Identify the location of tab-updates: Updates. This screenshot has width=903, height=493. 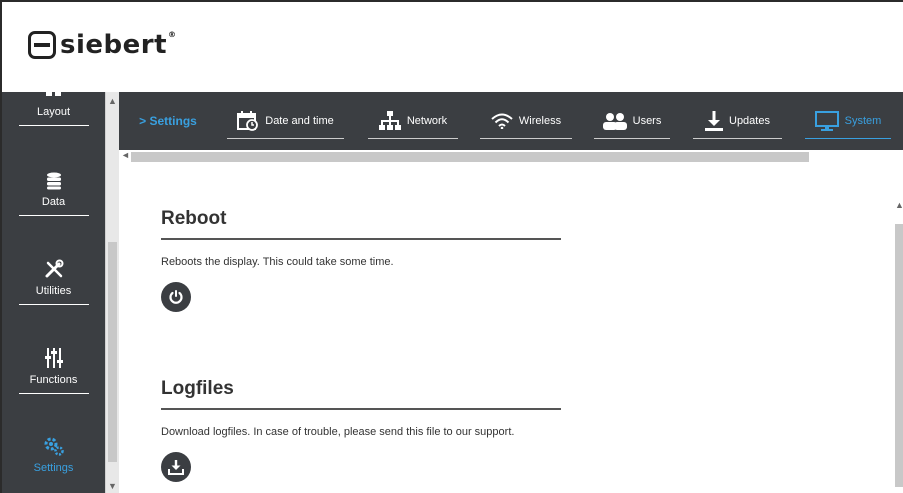
(737, 121).